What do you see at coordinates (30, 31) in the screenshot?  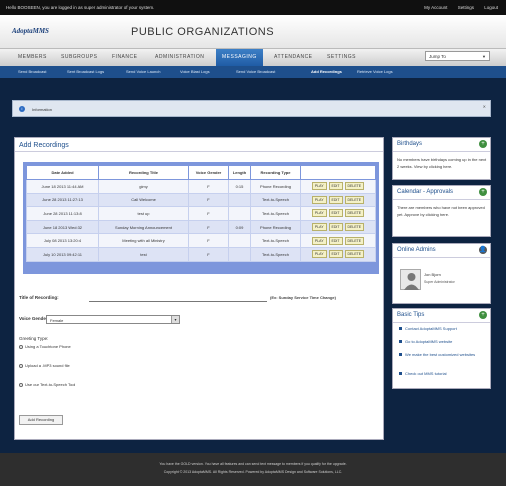 I see `app-logo: AdoptaMMS` at bounding box center [30, 31].